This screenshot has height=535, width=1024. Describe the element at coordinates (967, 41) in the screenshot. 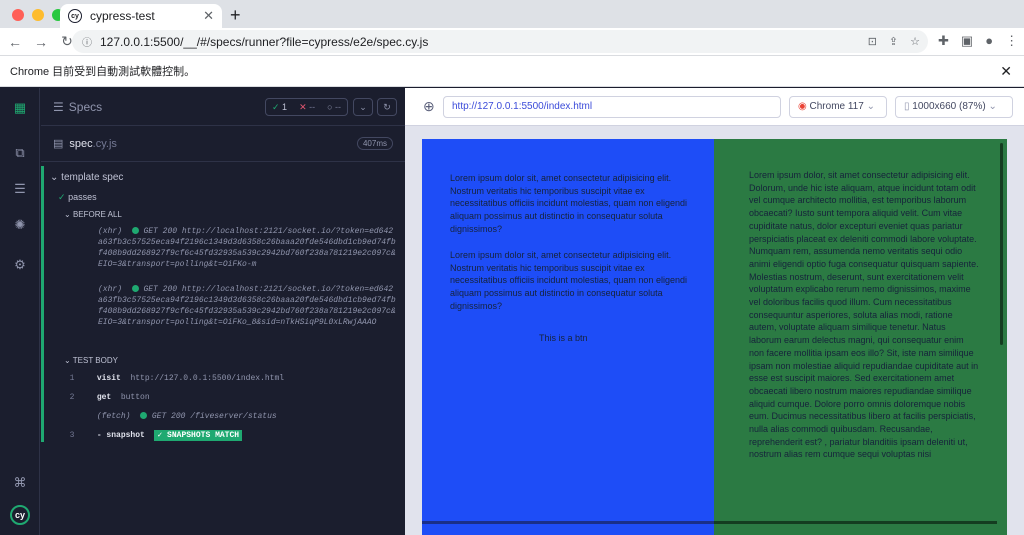

I see `side-panel-icon: ▣` at that location.